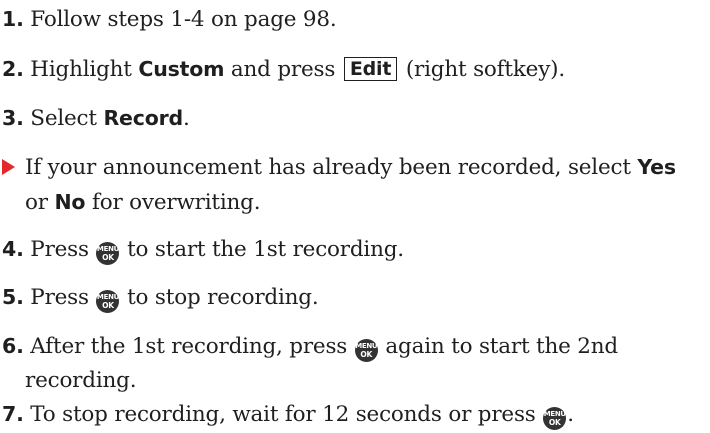 The image size is (710, 433). Describe the element at coordinates (13, 69) in the screenshot. I see `step-number: 2.` at that location.